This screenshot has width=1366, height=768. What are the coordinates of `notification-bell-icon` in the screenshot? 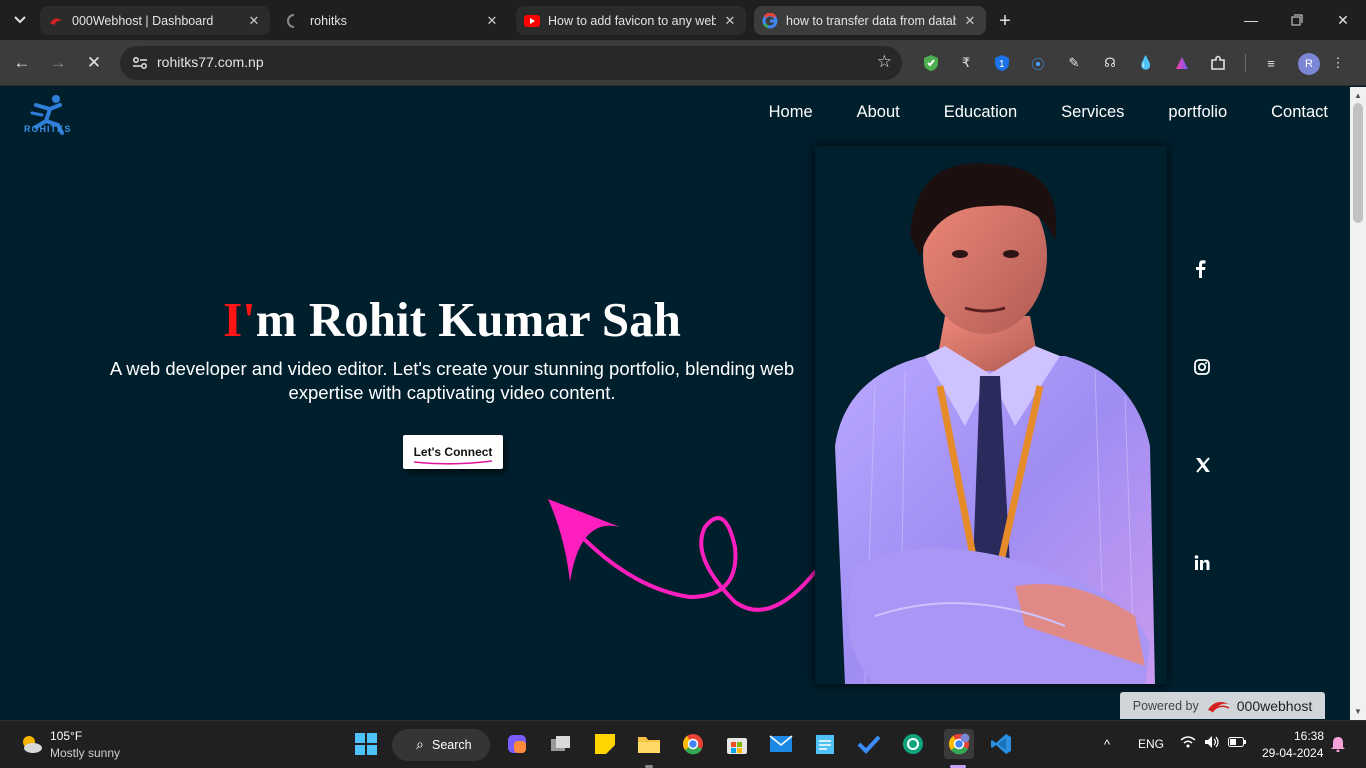 It's located at (1338, 745).